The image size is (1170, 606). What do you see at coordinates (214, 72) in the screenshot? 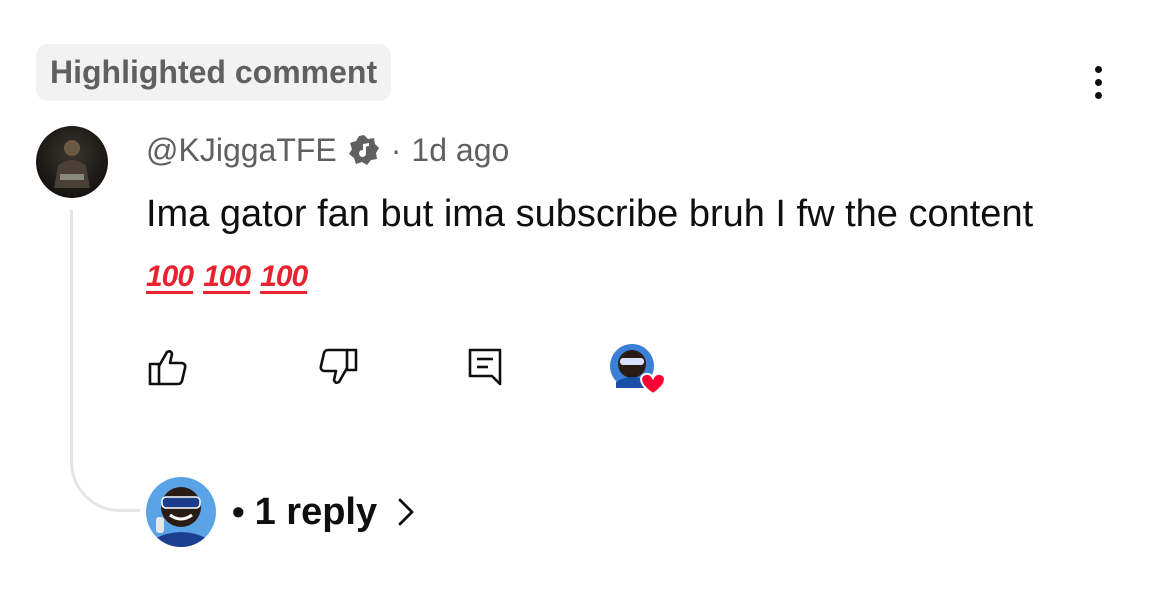
I see `highlighted-comment-badge: Highlighted comment` at bounding box center [214, 72].